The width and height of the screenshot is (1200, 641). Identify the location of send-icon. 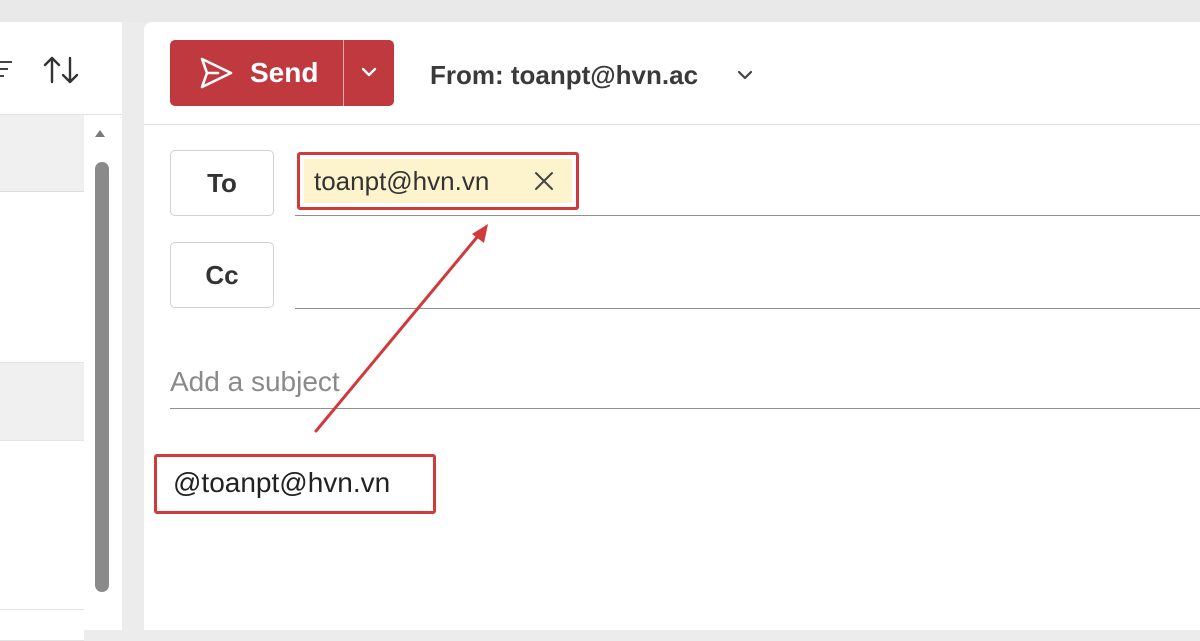
(216, 73).